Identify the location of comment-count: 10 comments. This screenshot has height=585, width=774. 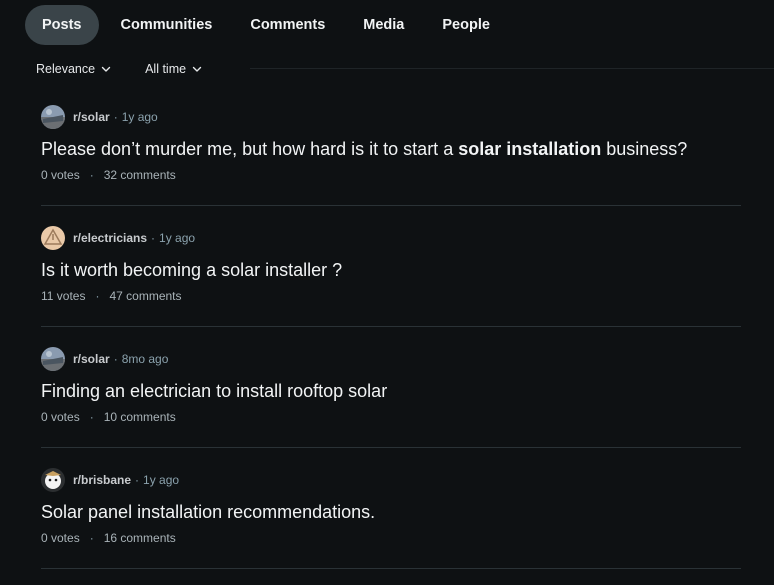
(140, 417).